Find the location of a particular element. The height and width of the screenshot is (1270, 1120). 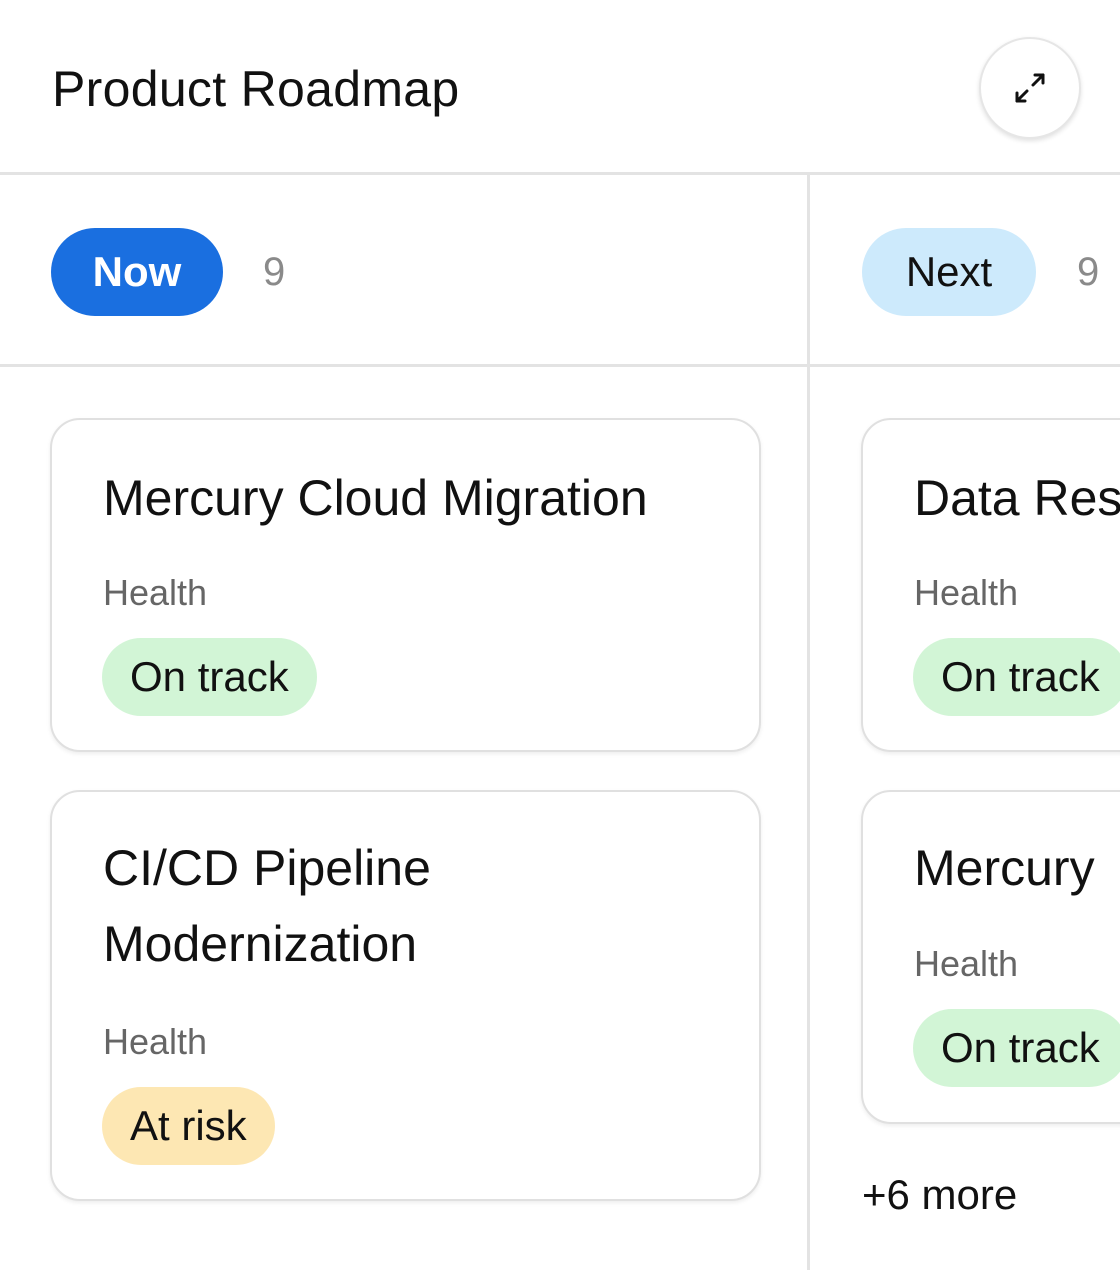

expand-button is located at coordinates (1030, 88).